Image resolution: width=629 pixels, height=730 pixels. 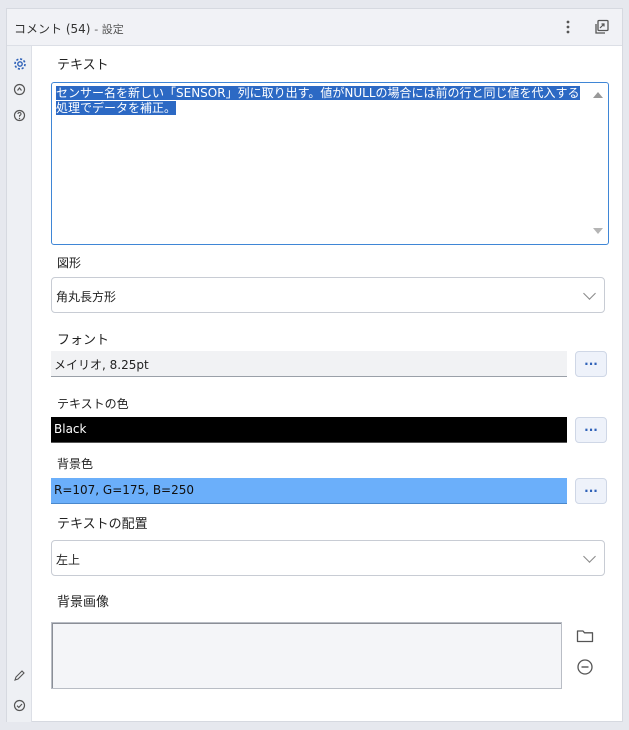 What do you see at coordinates (19, 675) in the screenshot?
I see `edit-pencil-icon` at bounding box center [19, 675].